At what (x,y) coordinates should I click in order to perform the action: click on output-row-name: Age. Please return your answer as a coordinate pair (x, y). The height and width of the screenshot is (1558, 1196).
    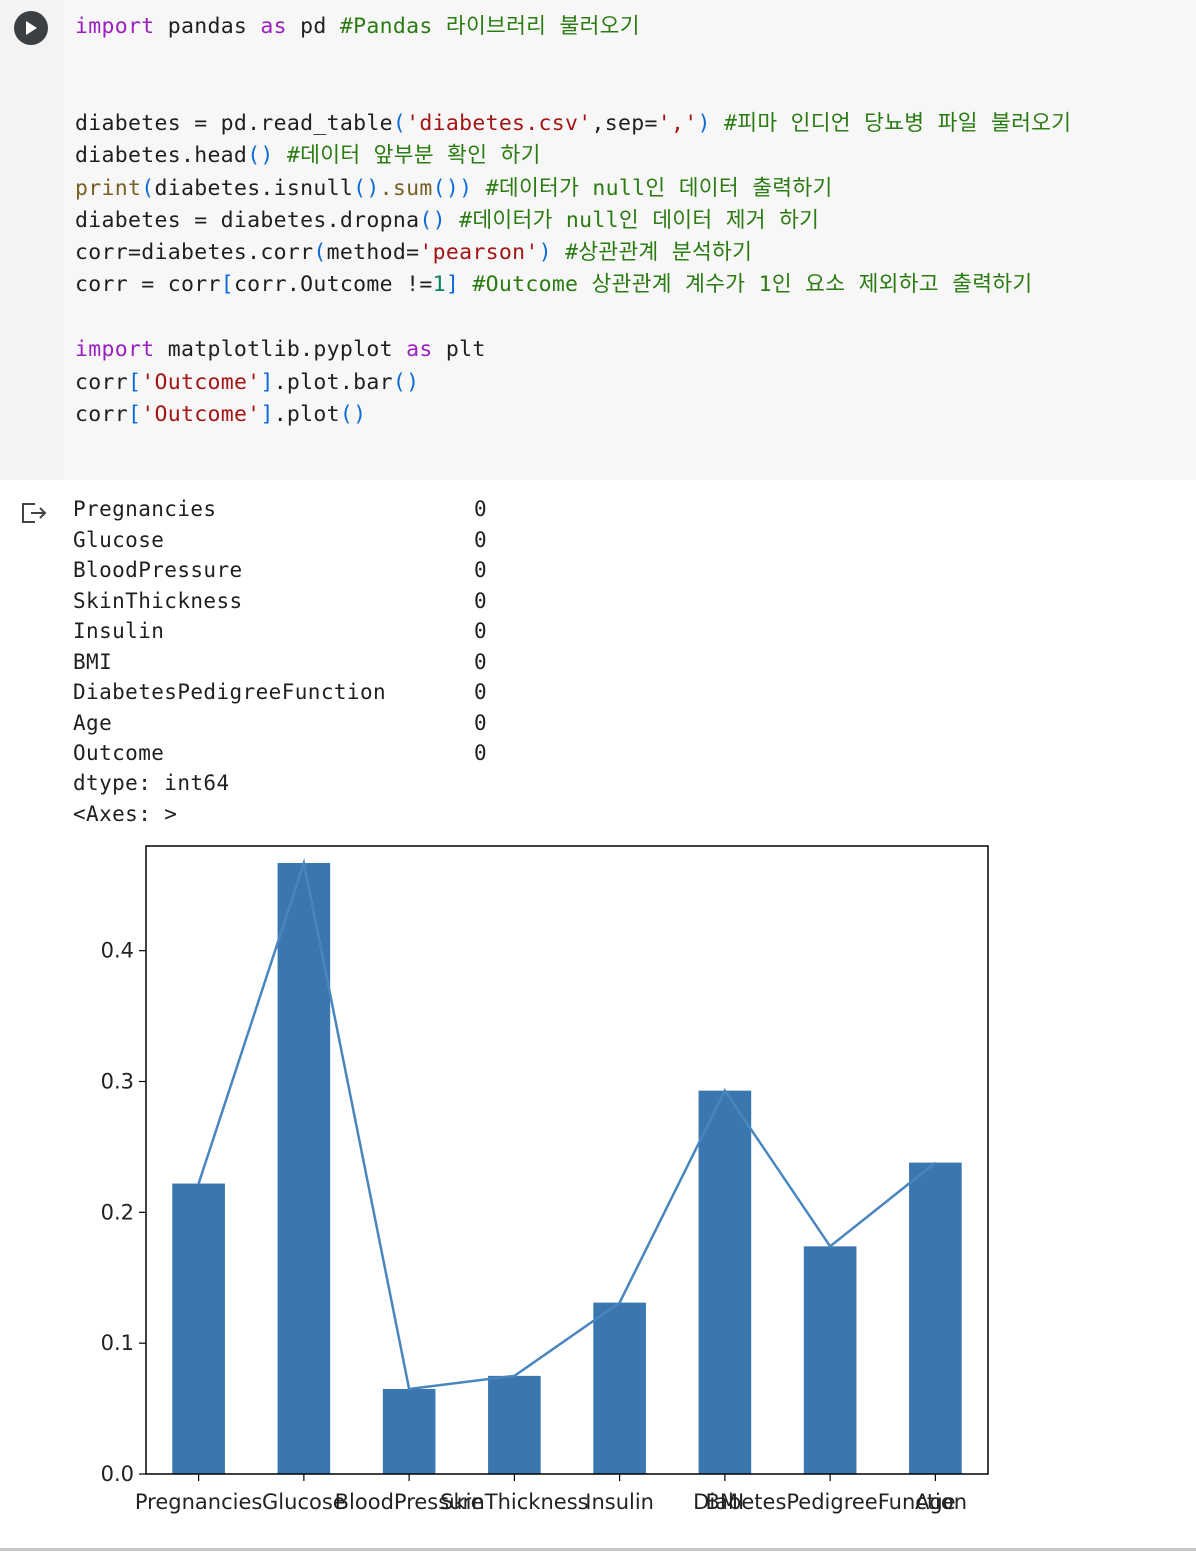
    Looking at the image, I should click on (93, 722).